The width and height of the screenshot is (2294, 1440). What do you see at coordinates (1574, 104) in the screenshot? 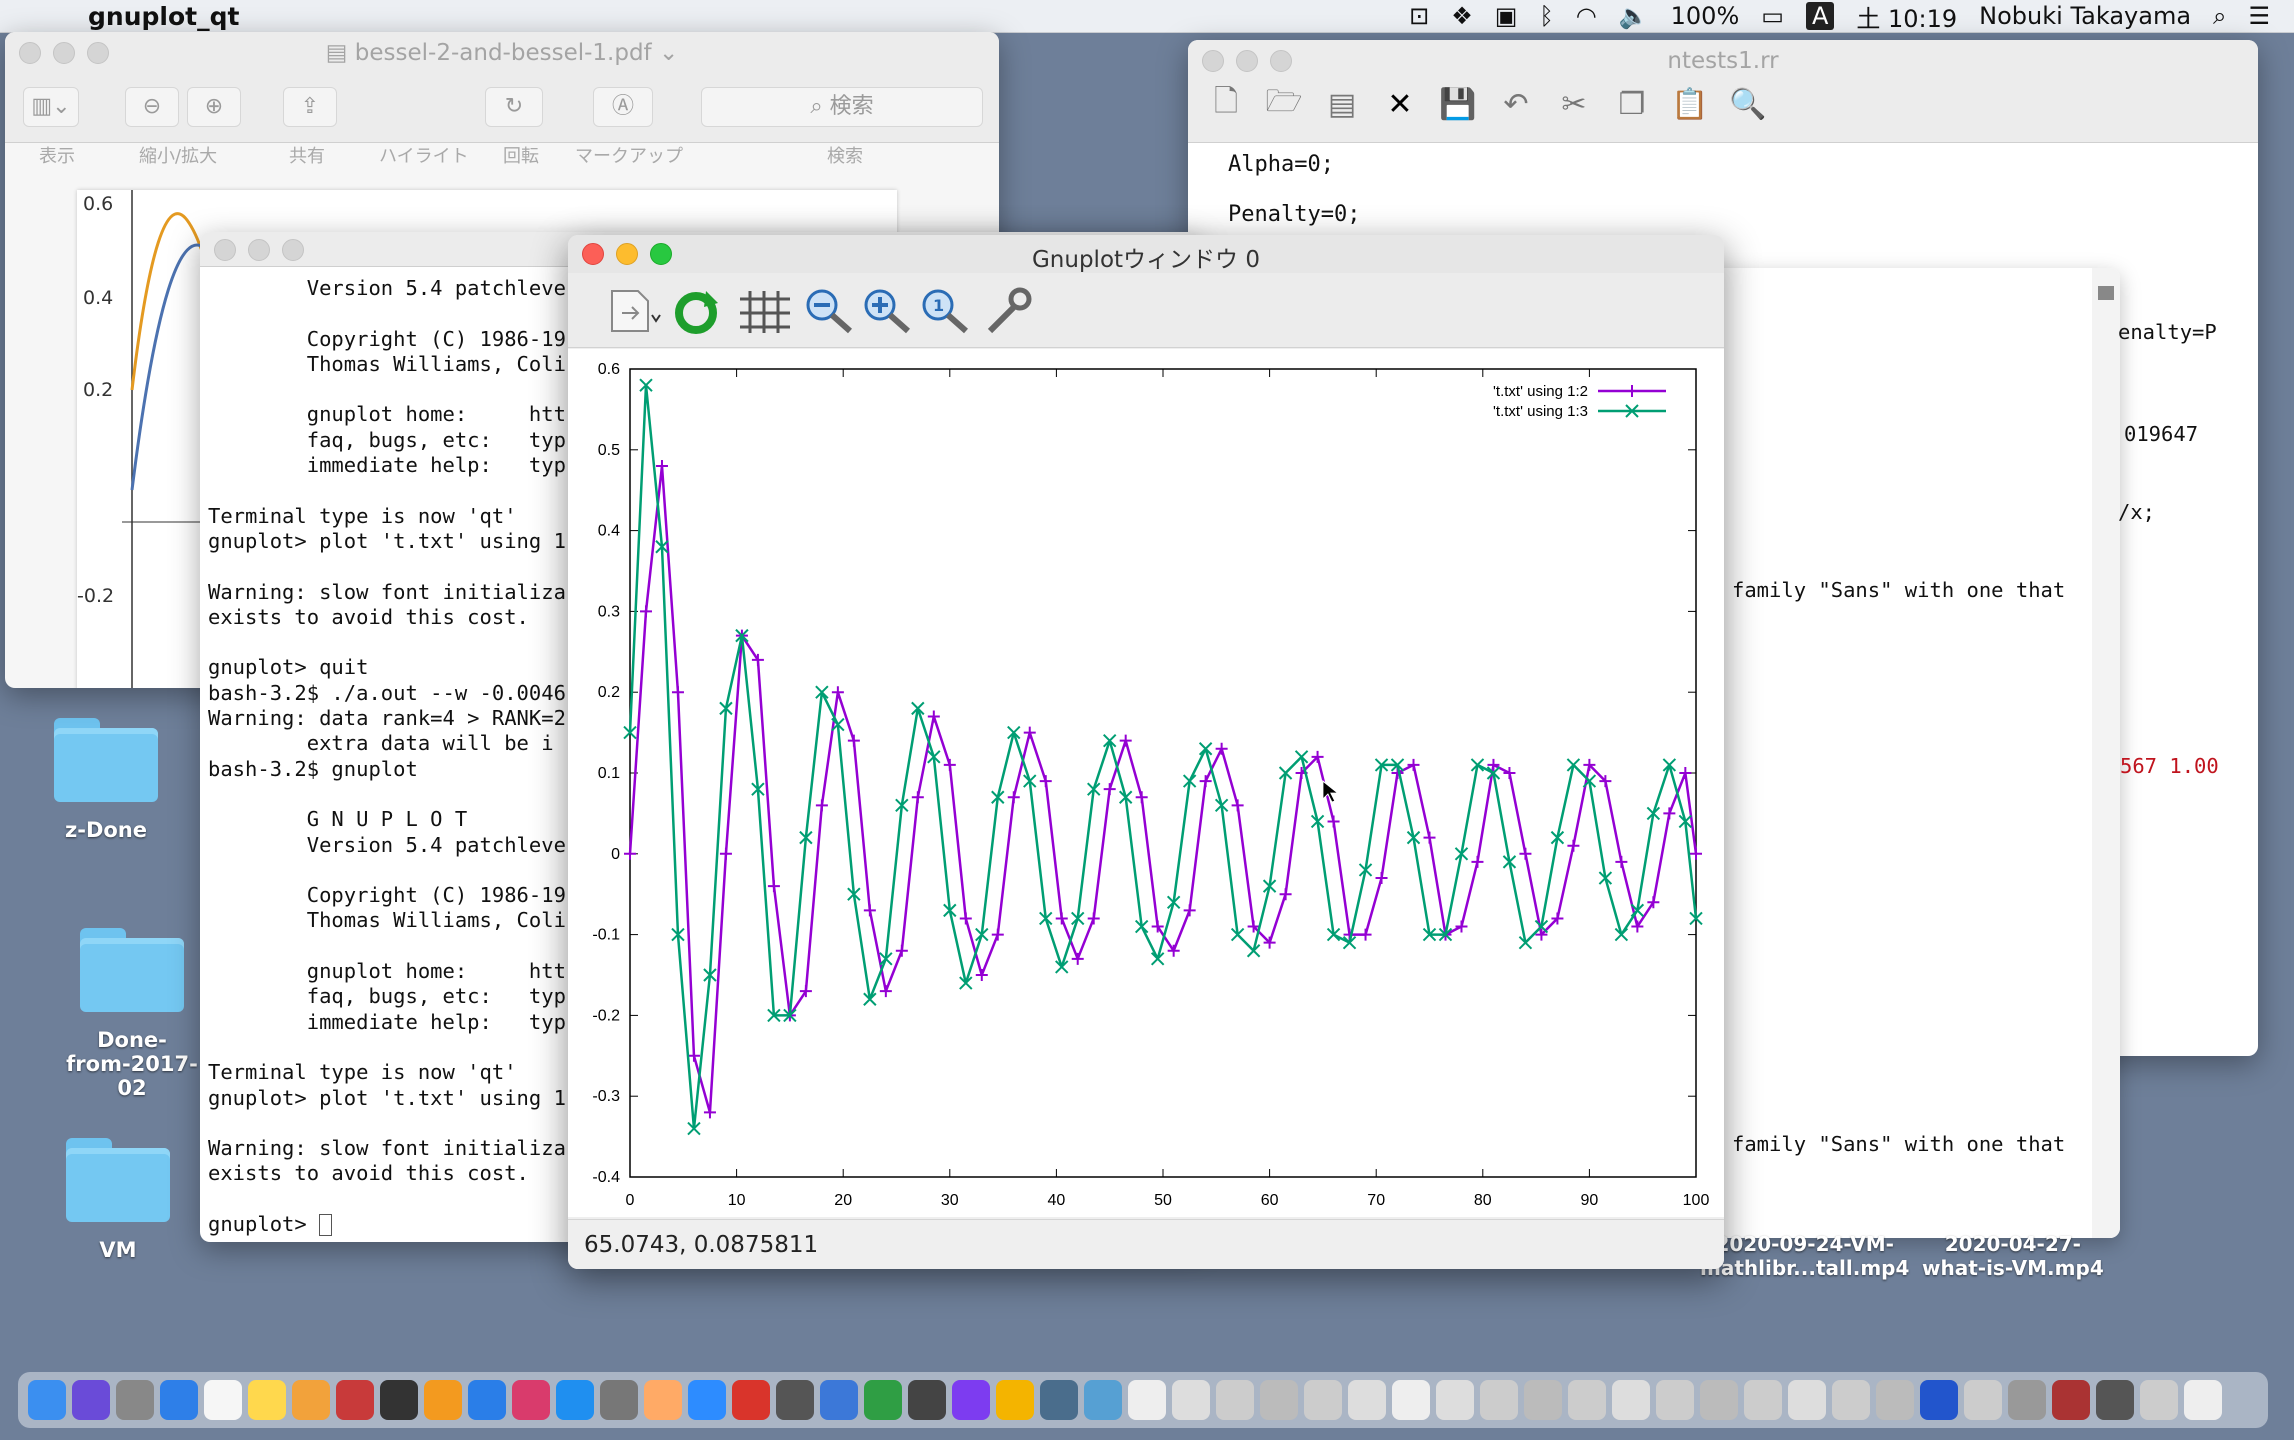
I see `cut-icon: ✂` at bounding box center [1574, 104].